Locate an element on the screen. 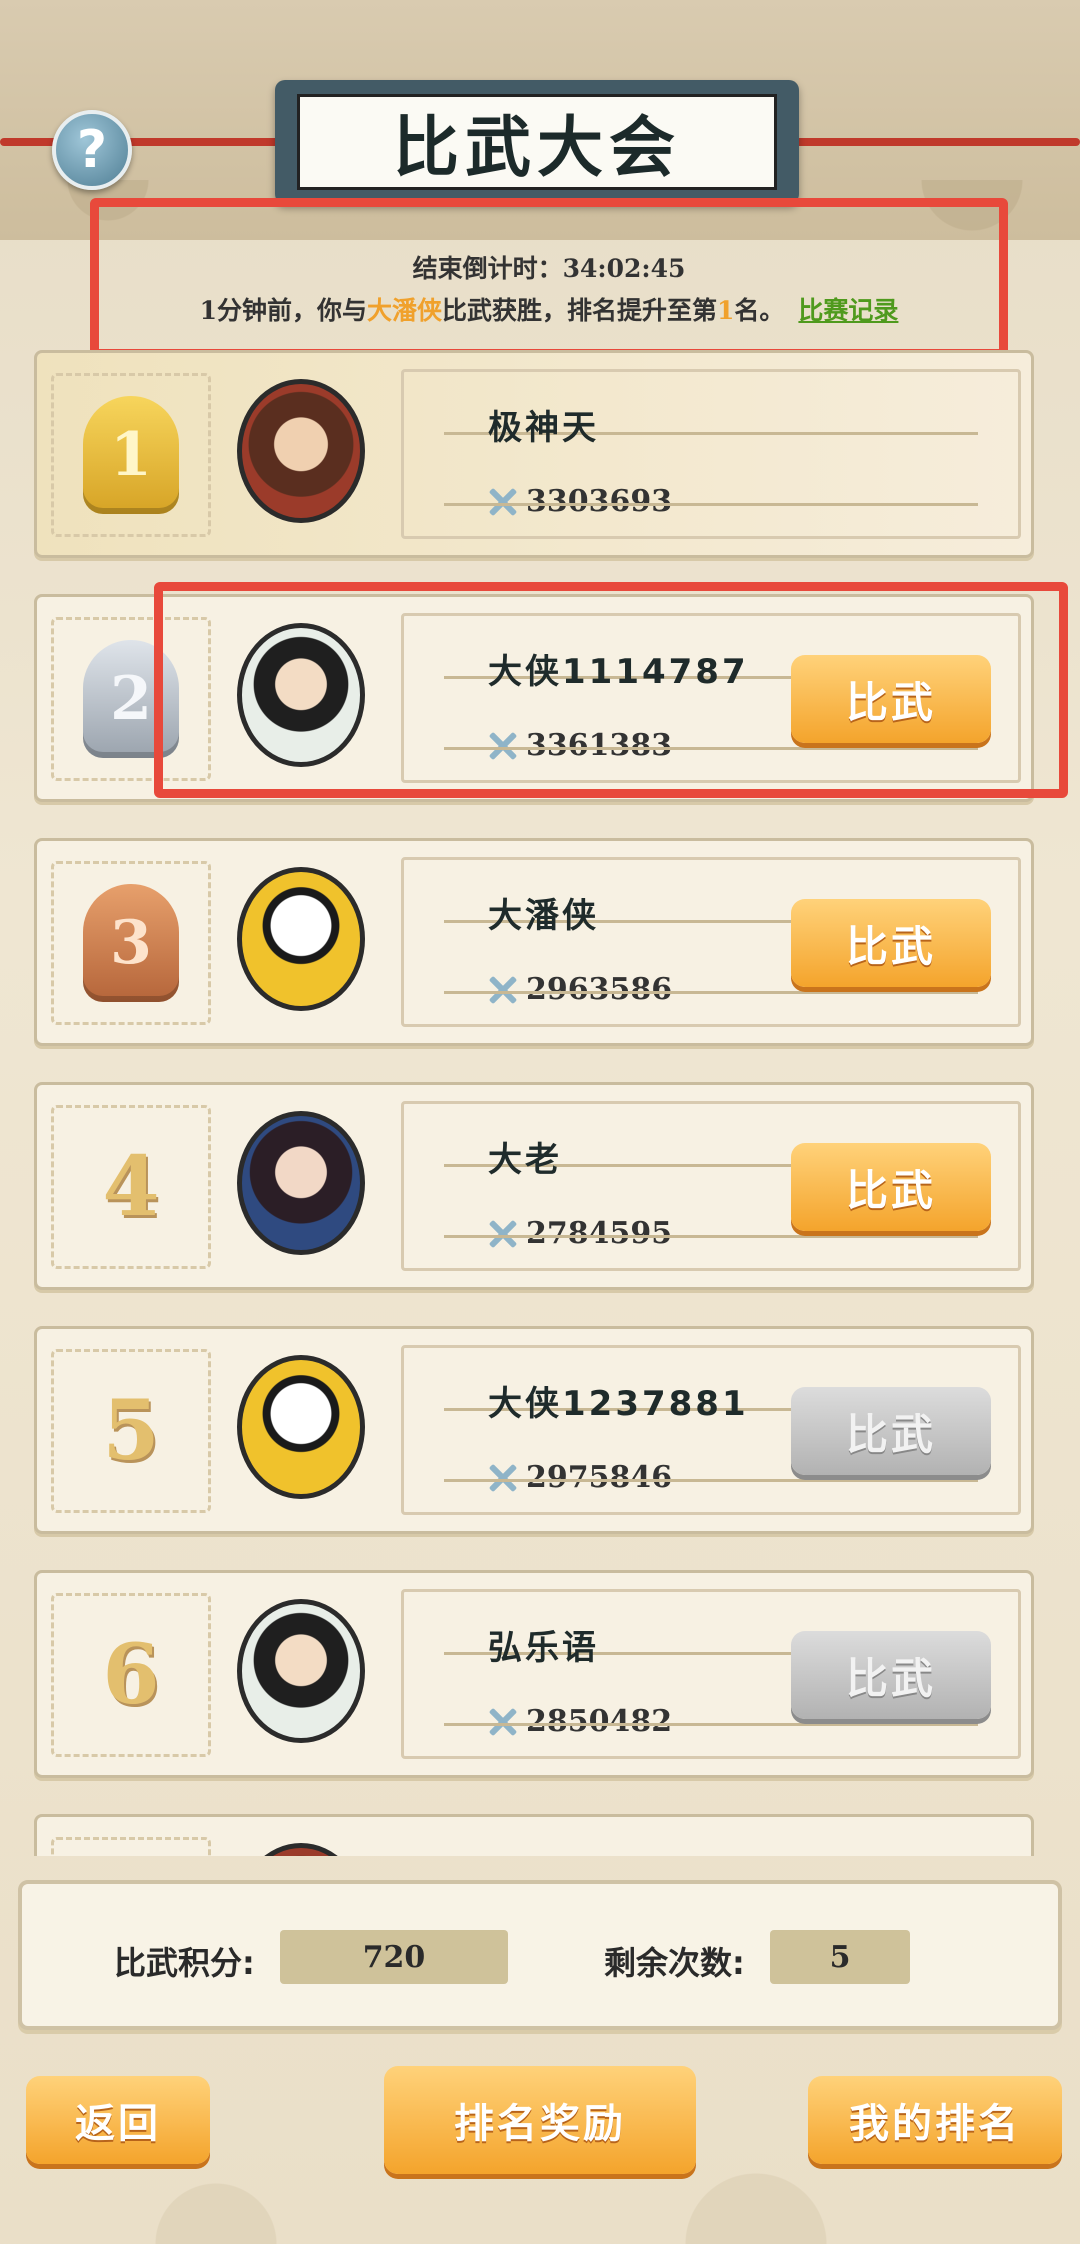  rank-badge: 5 is located at coordinates (131, 1431).